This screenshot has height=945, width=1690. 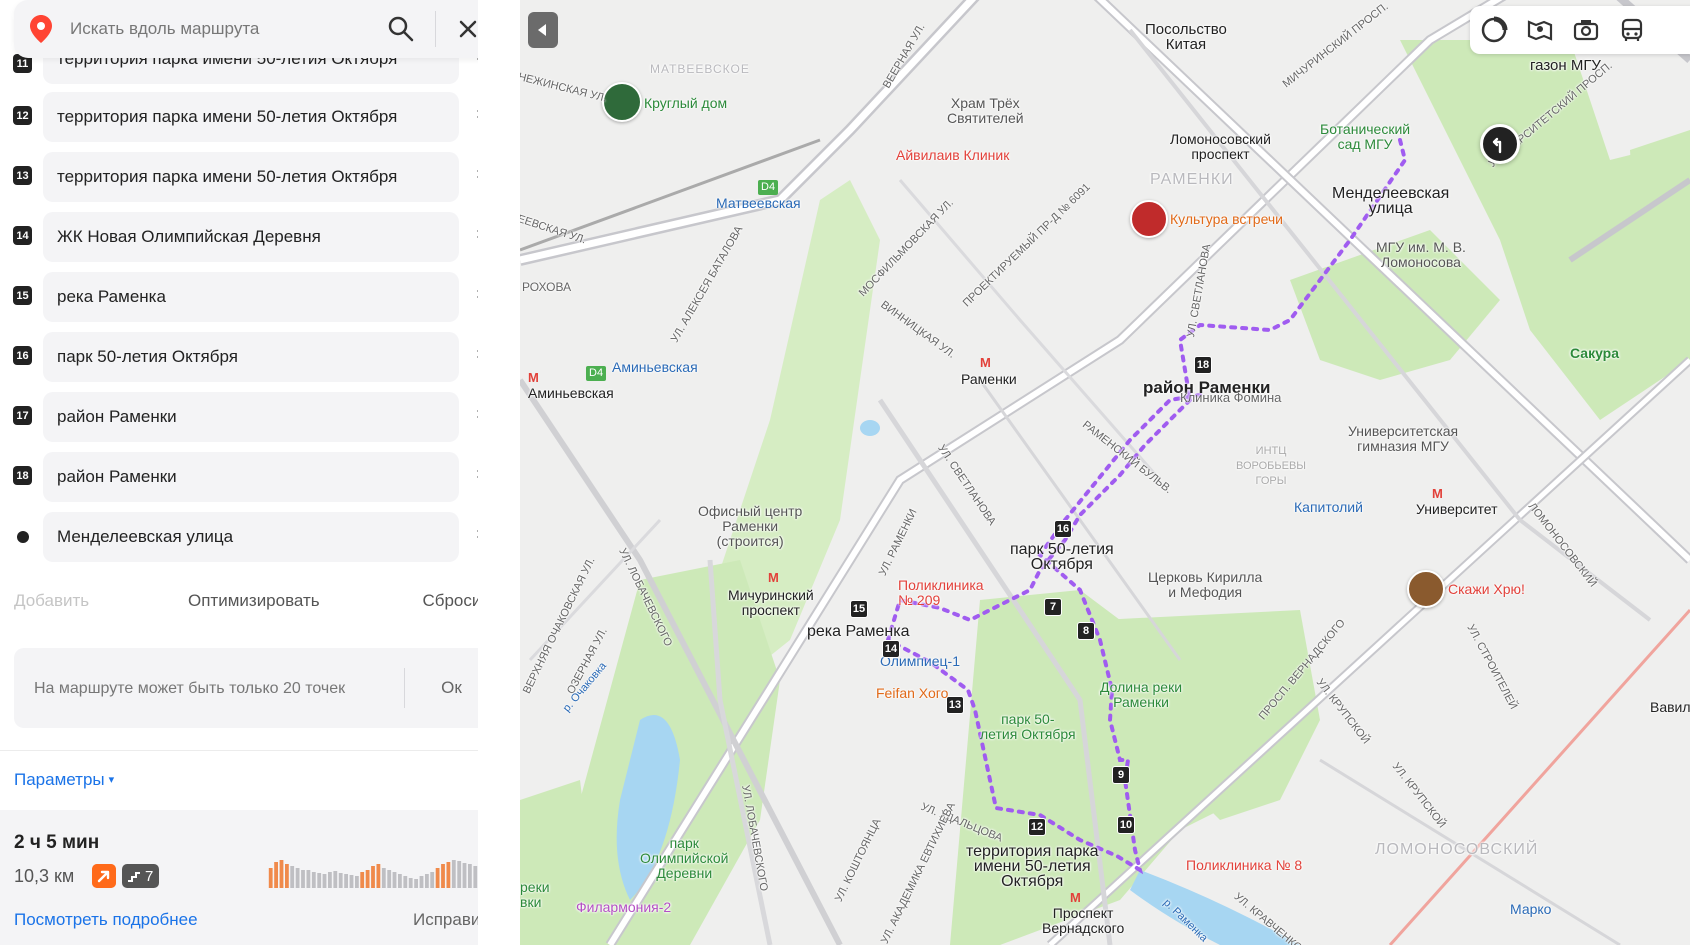 What do you see at coordinates (1086, 631) in the screenshot?
I see `route-marker: 8` at bounding box center [1086, 631].